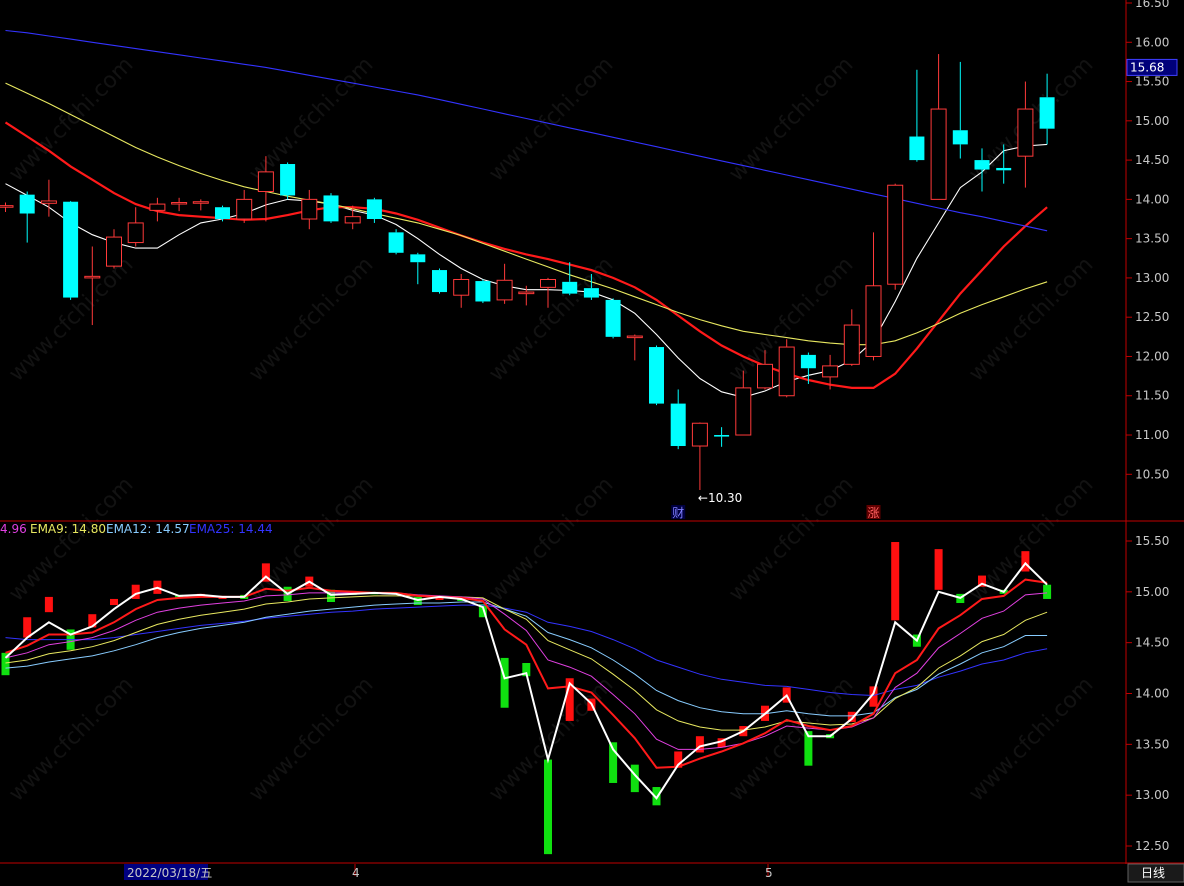 This screenshot has height=886, width=1184. I want to click on y-tick-label: 11.00, so click(1152, 435).